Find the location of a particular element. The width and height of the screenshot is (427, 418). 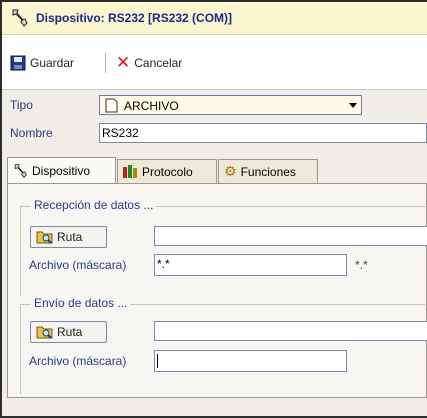

close-icon: ✕ is located at coordinates (123, 63).